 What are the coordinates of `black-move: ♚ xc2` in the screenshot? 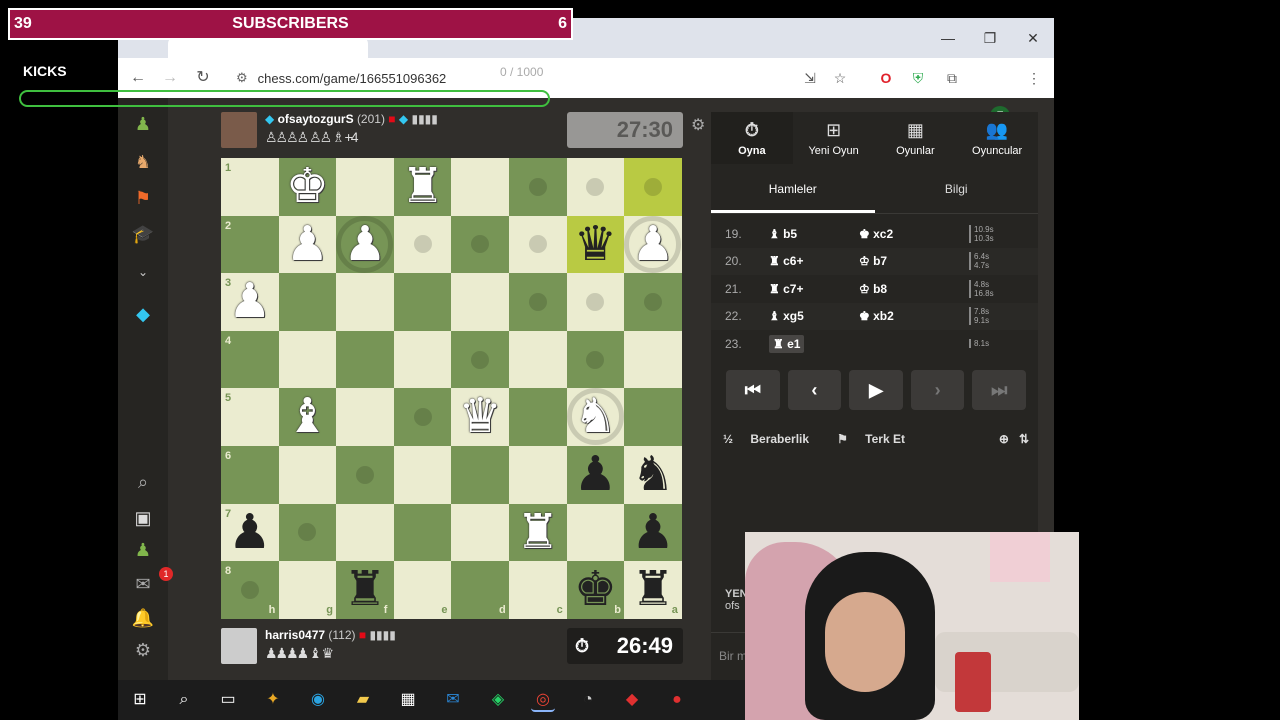 It's located at (905, 234).